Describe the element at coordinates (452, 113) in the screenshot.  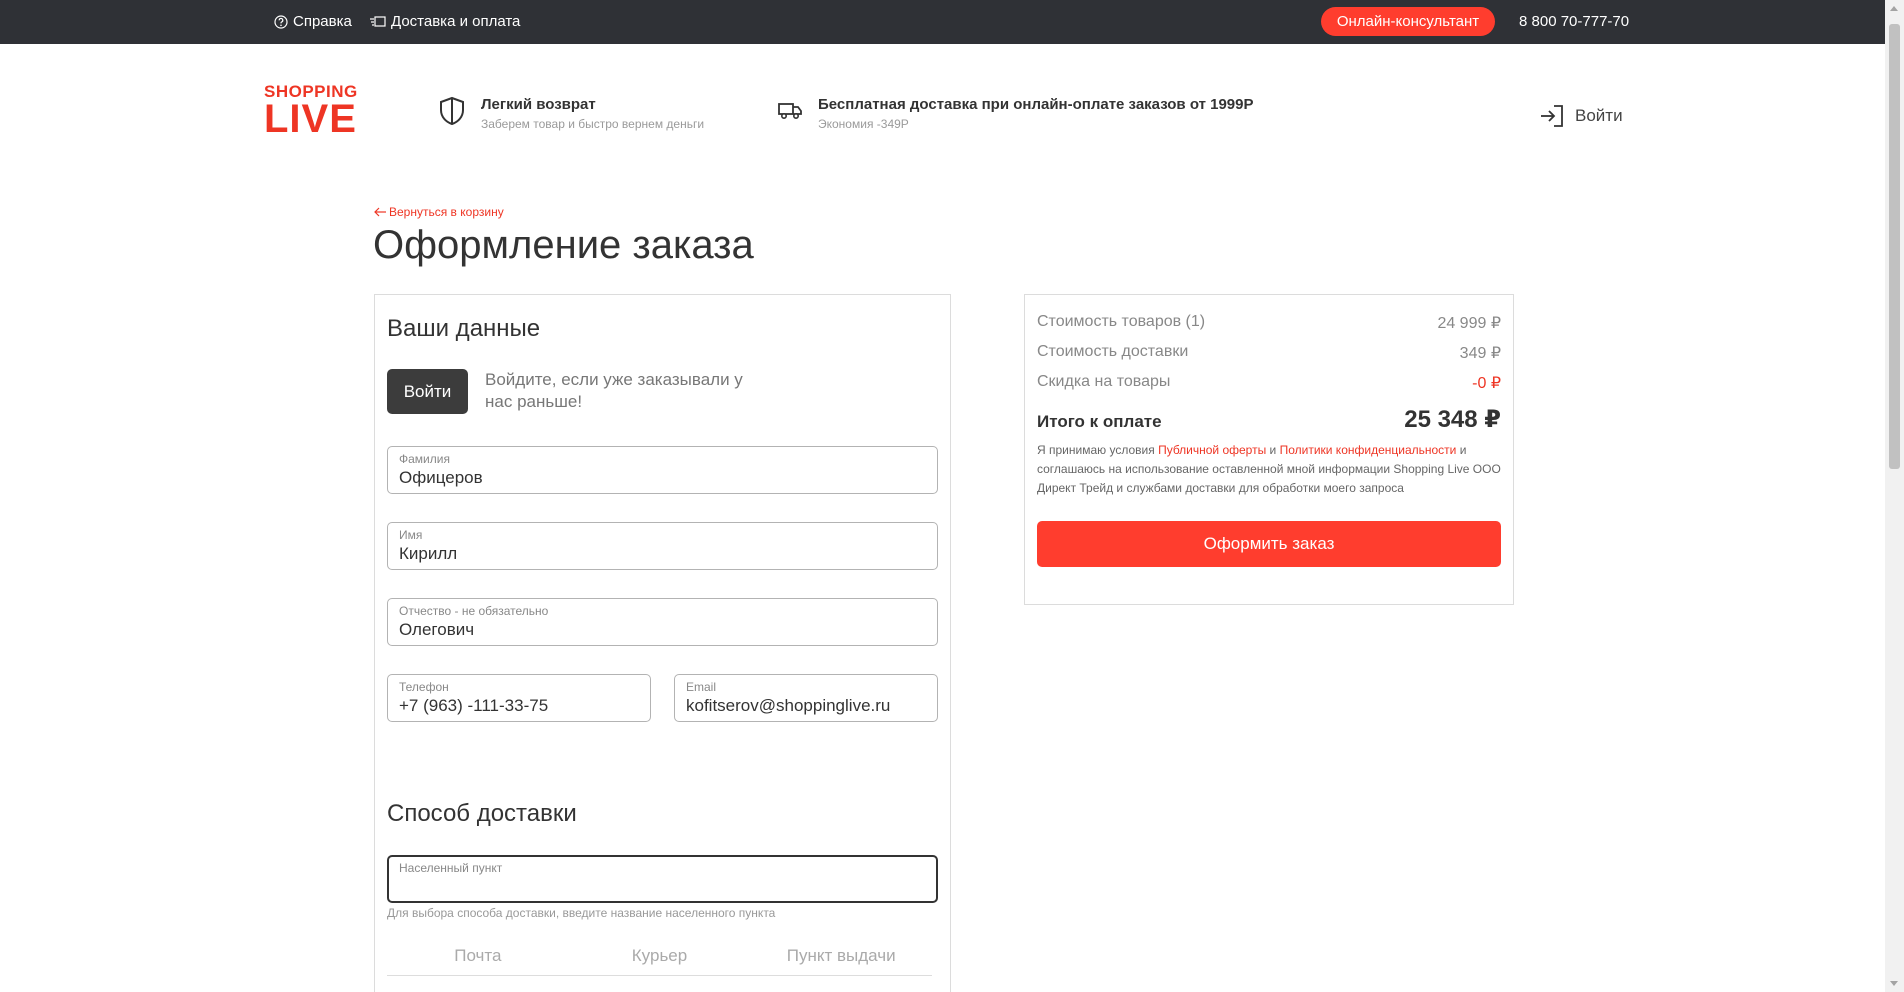
I see `shield-icon` at that location.